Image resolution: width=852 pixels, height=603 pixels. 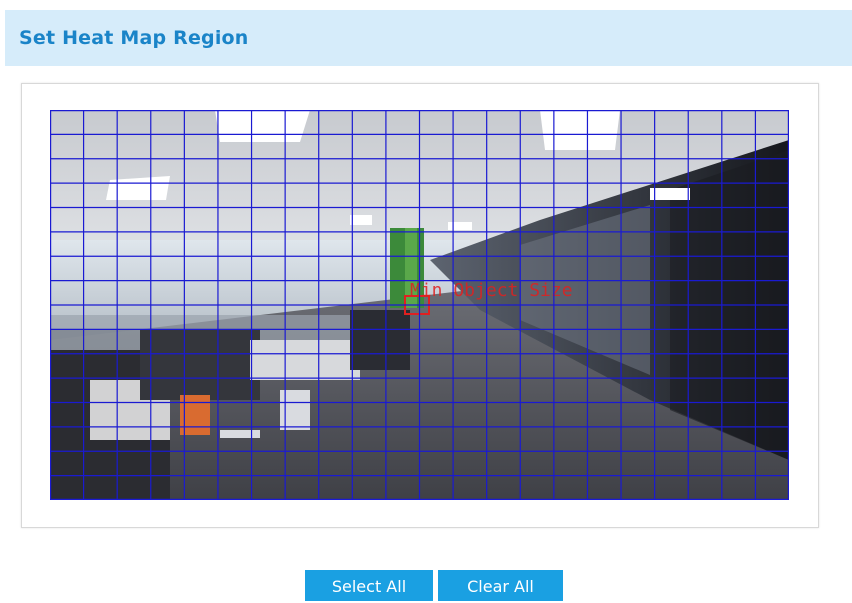 What do you see at coordinates (134, 38) in the screenshot?
I see `section-title: Set Heat Map Region` at bounding box center [134, 38].